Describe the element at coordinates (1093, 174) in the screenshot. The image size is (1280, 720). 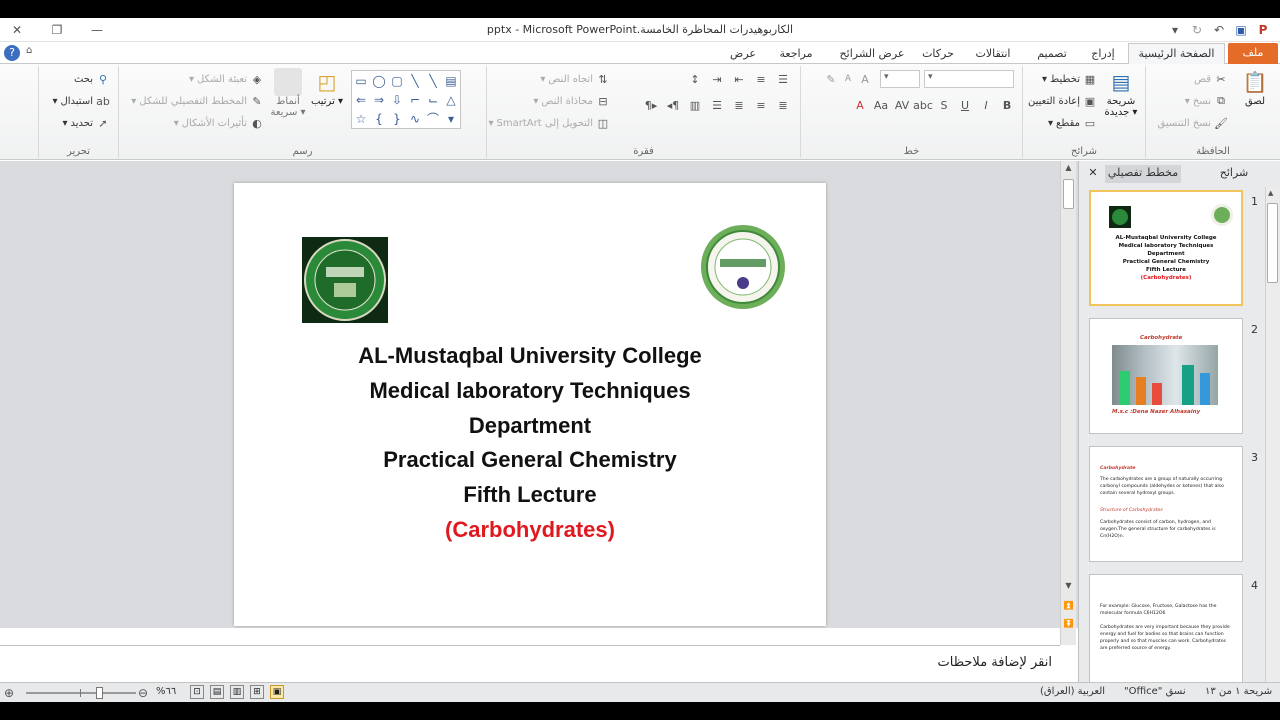
I see `close-pane-icon: ✕` at that location.